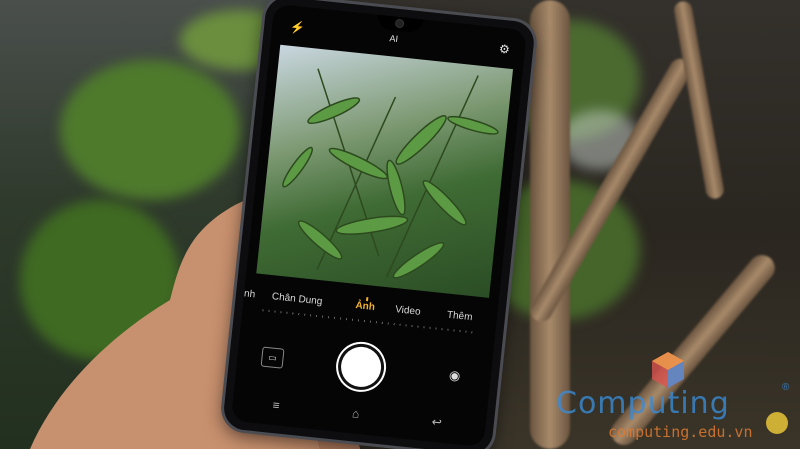  What do you see at coordinates (786, 387) in the screenshot?
I see `watermark-registered: ®` at bounding box center [786, 387].